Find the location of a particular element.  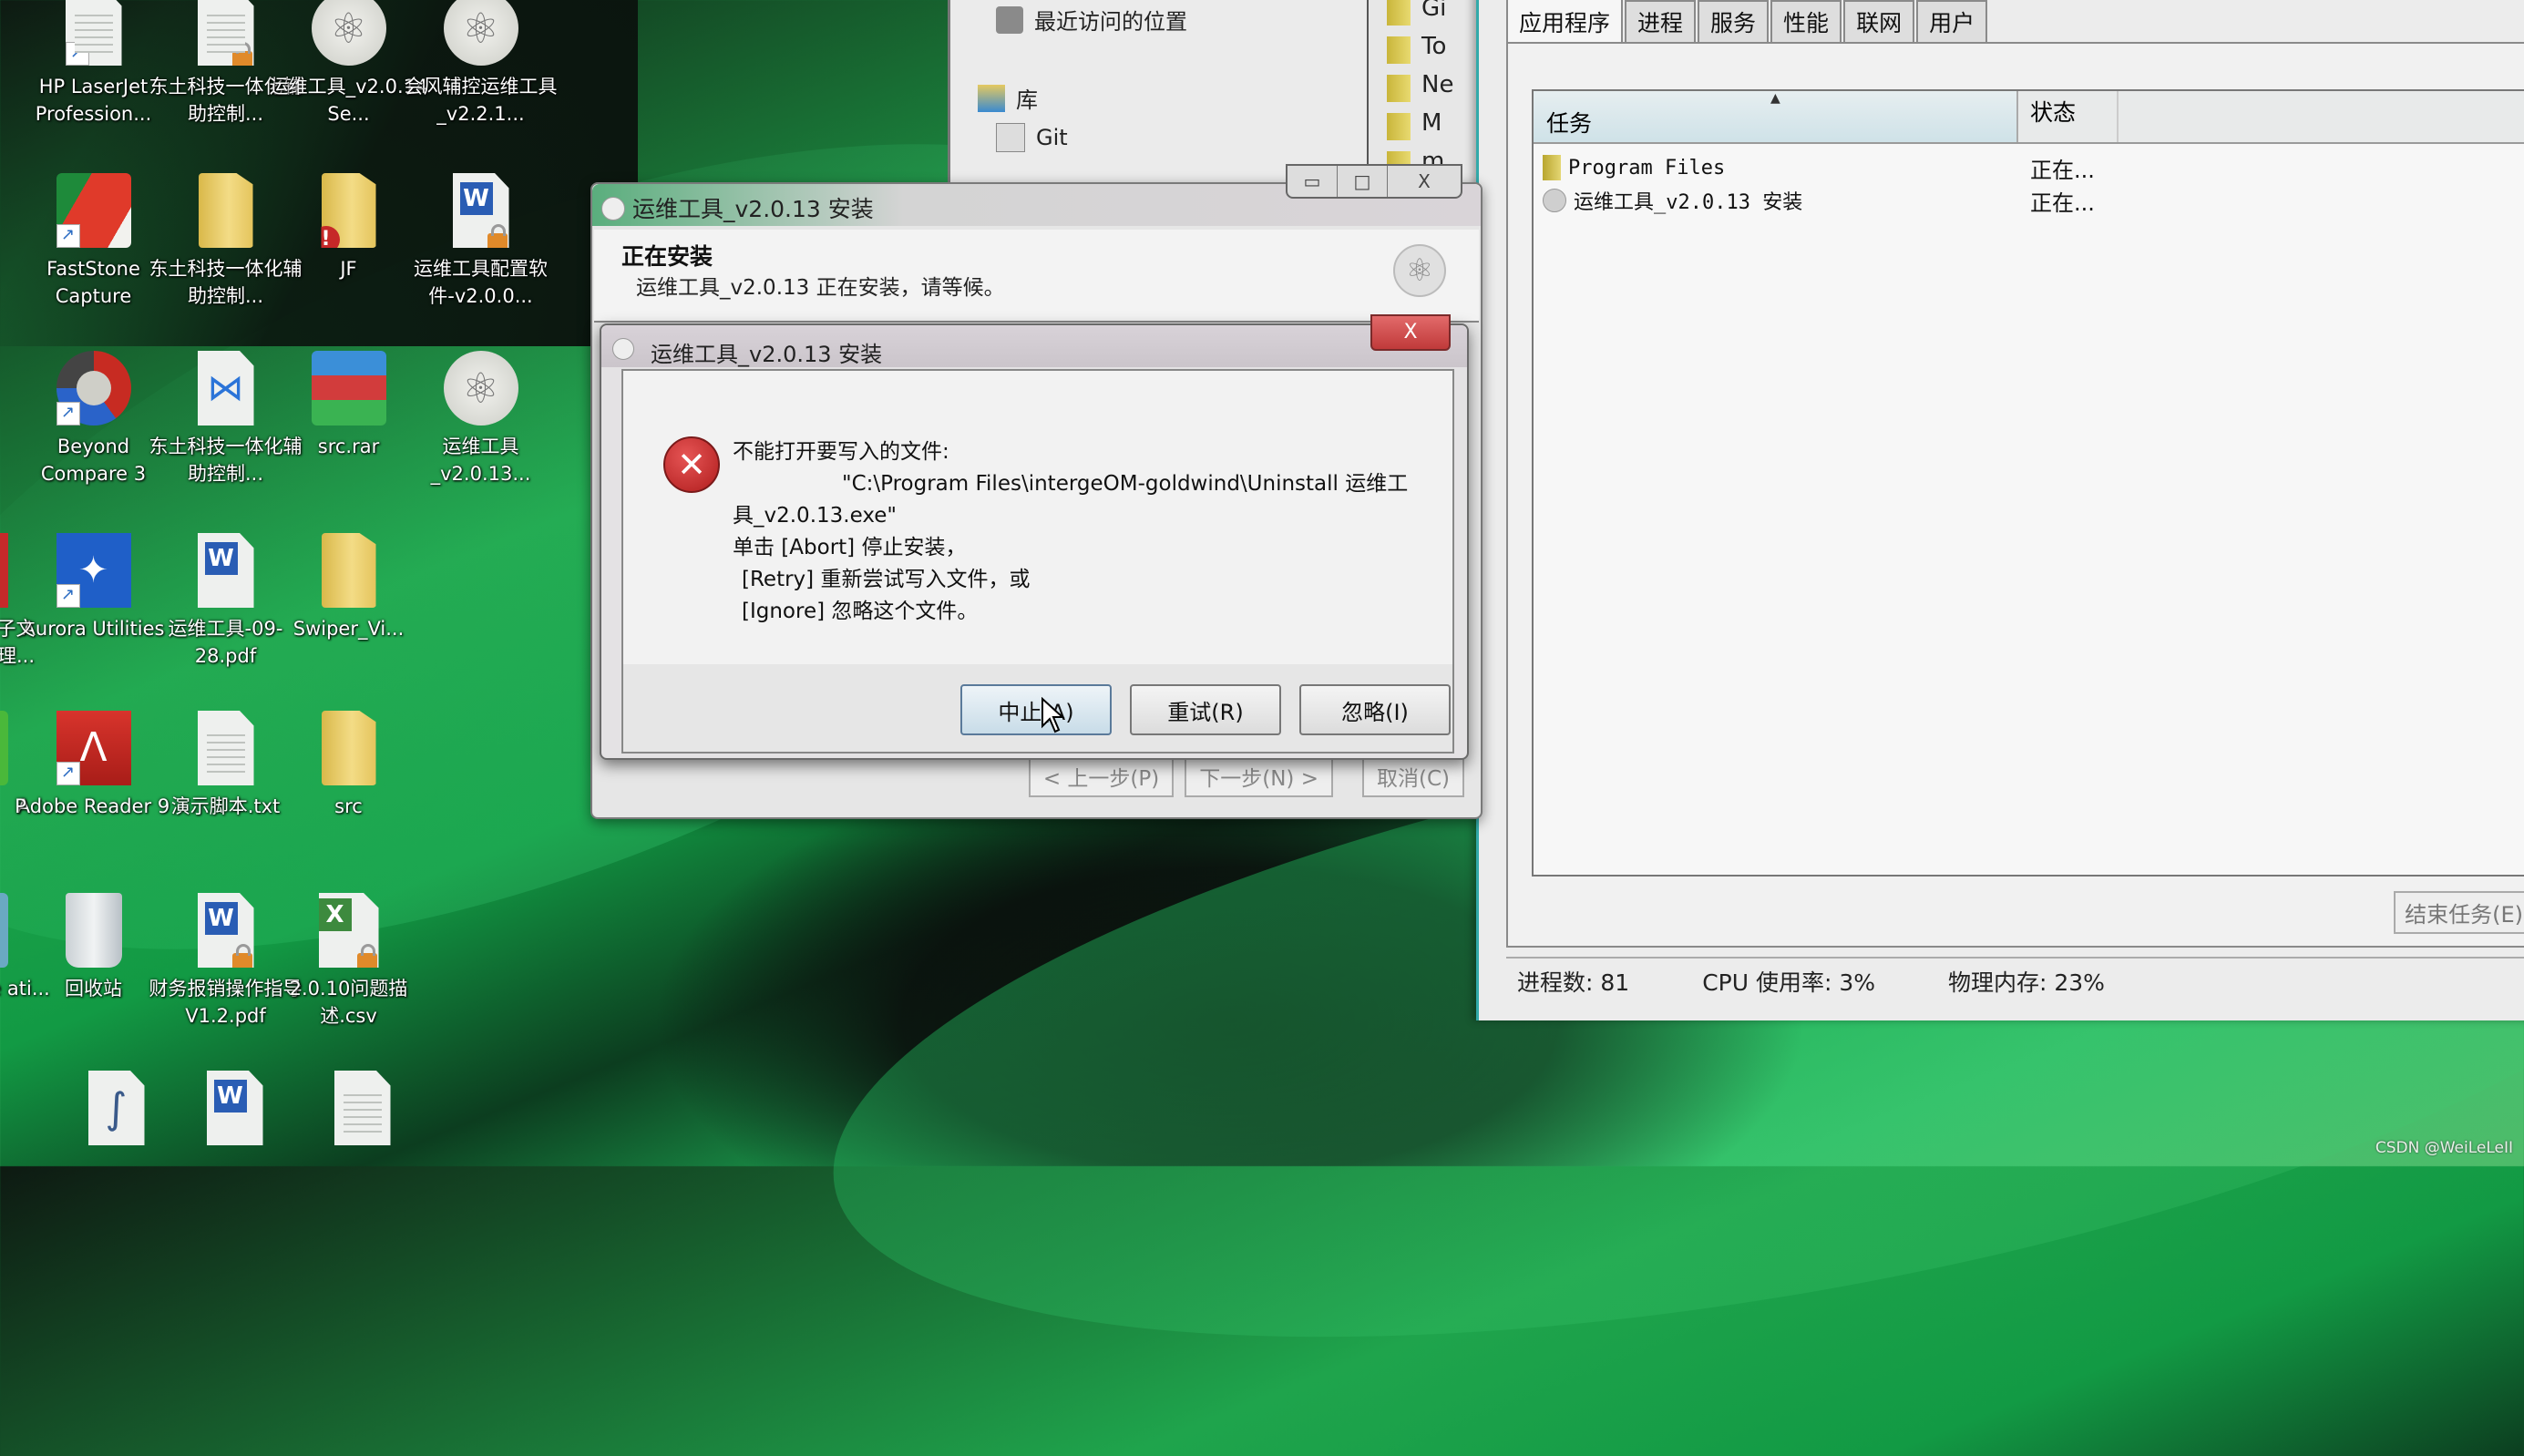

abort-button: 中止(A) is located at coordinates (1036, 710).